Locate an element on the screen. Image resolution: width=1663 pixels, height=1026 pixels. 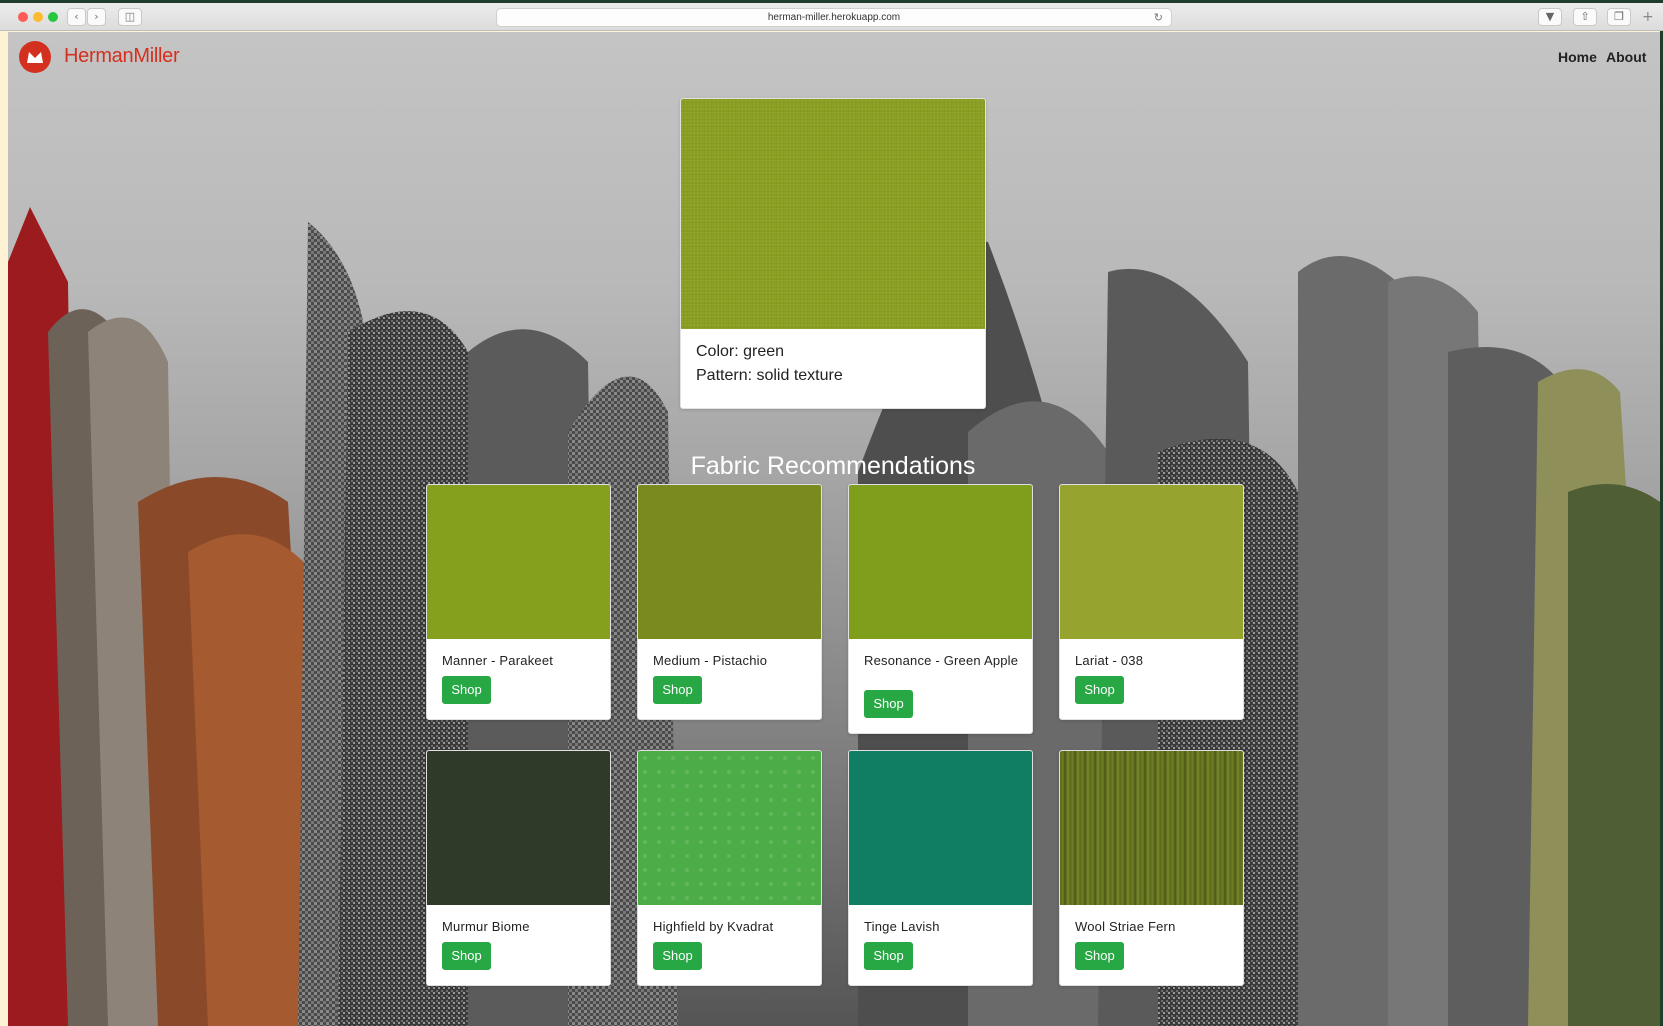
fabric-pattern-label: Pattern: solid texture is located at coordinates (769, 375).